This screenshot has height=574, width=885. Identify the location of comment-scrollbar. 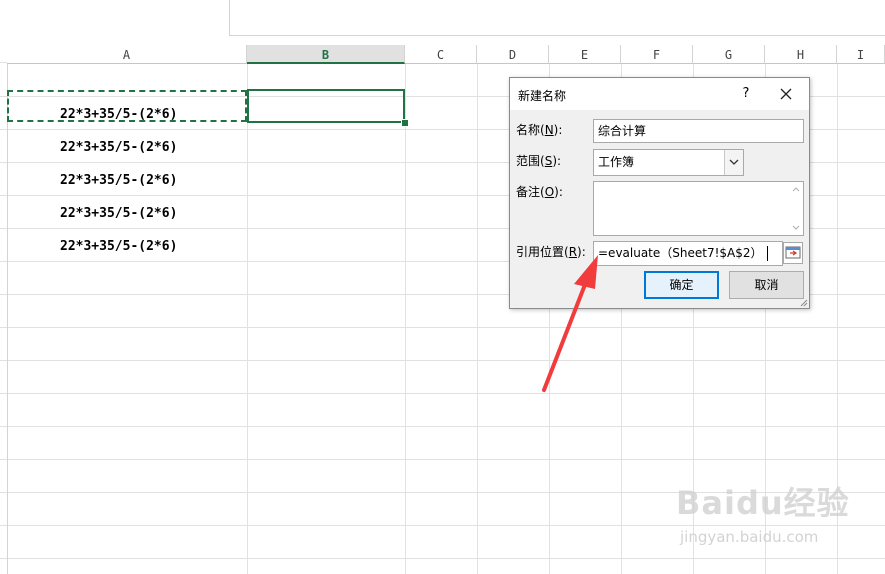
(796, 208).